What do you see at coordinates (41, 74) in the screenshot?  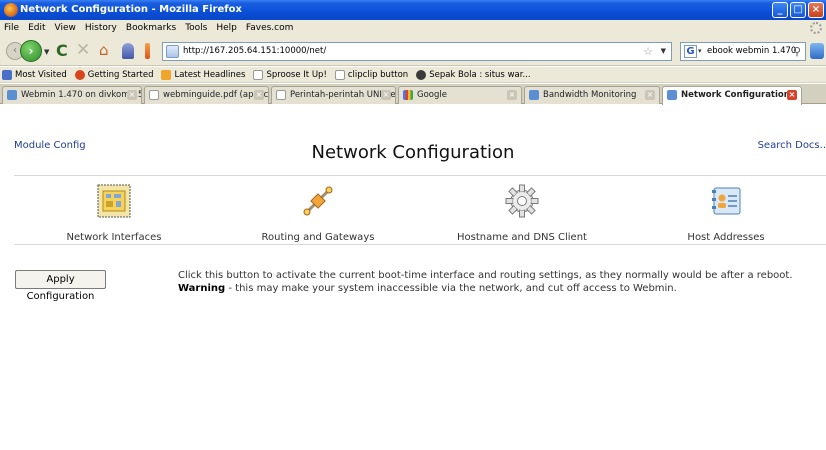 I see `bookmark-label: Most Visited` at bounding box center [41, 74].